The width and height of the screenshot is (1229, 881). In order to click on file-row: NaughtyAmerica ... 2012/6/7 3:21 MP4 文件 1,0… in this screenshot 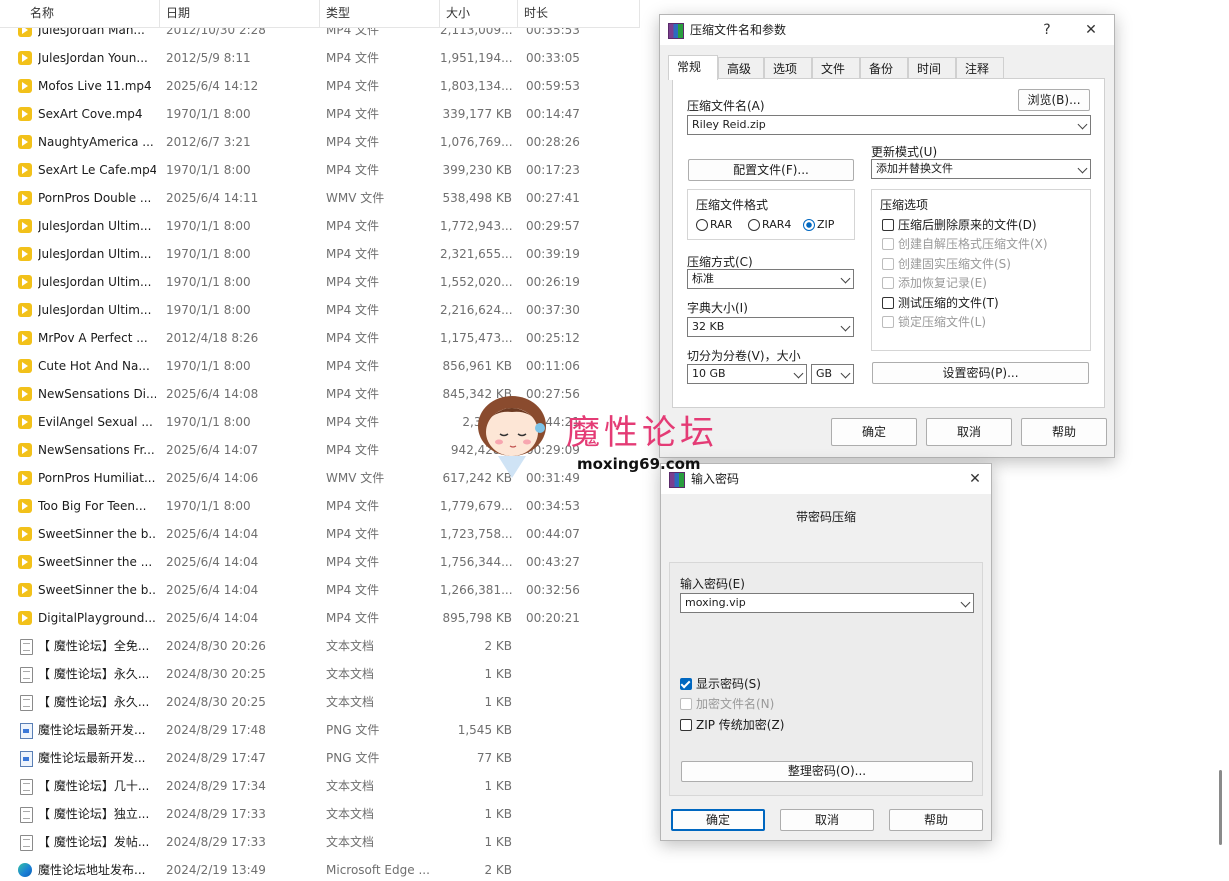, I will do `click(320, 142)`.